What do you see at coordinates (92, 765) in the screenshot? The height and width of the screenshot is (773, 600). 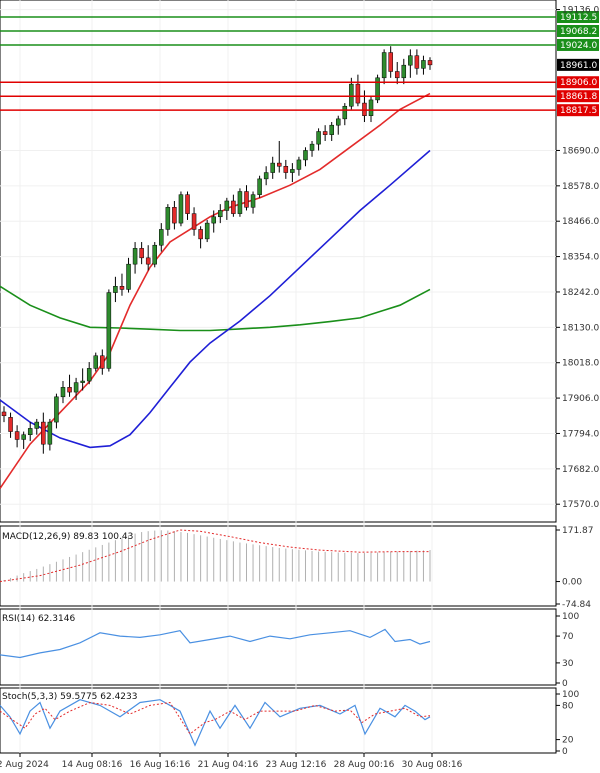 I see `x-tick-label: 14 Aug 08:16` at bounding box center [92, 765].